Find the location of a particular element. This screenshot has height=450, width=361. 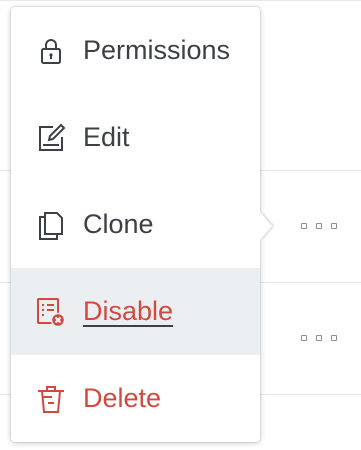

edit-icon is located at coordinates (51, 138).